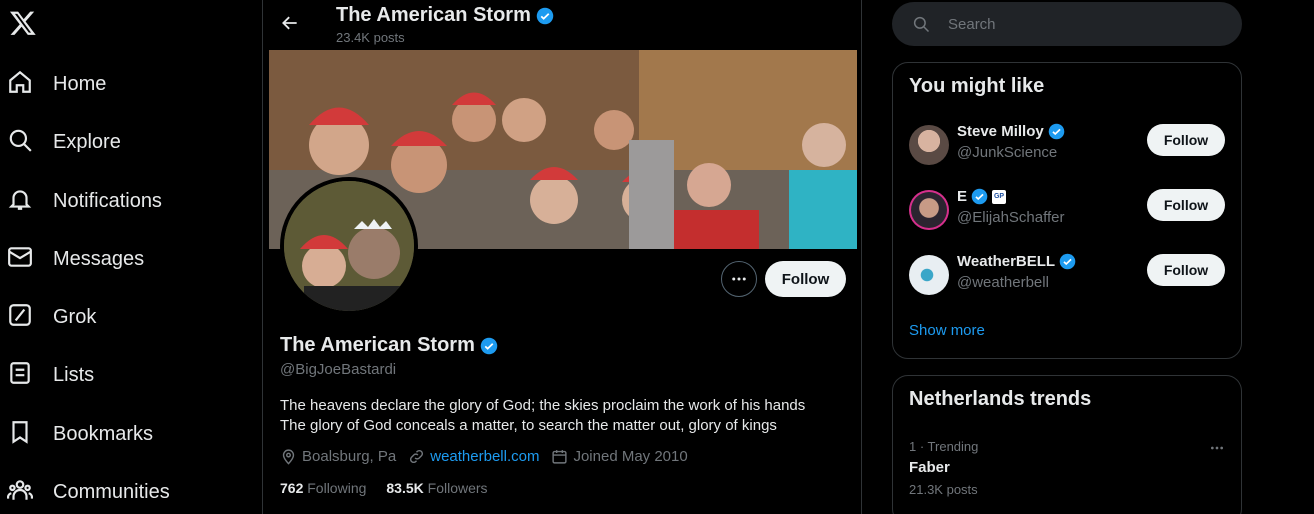 The width and height of the screenshot is (1314, 514). What do you see at coordinates (20, 84) in the screenshot?
I see `home-icon` at bounding box center [20, 84].